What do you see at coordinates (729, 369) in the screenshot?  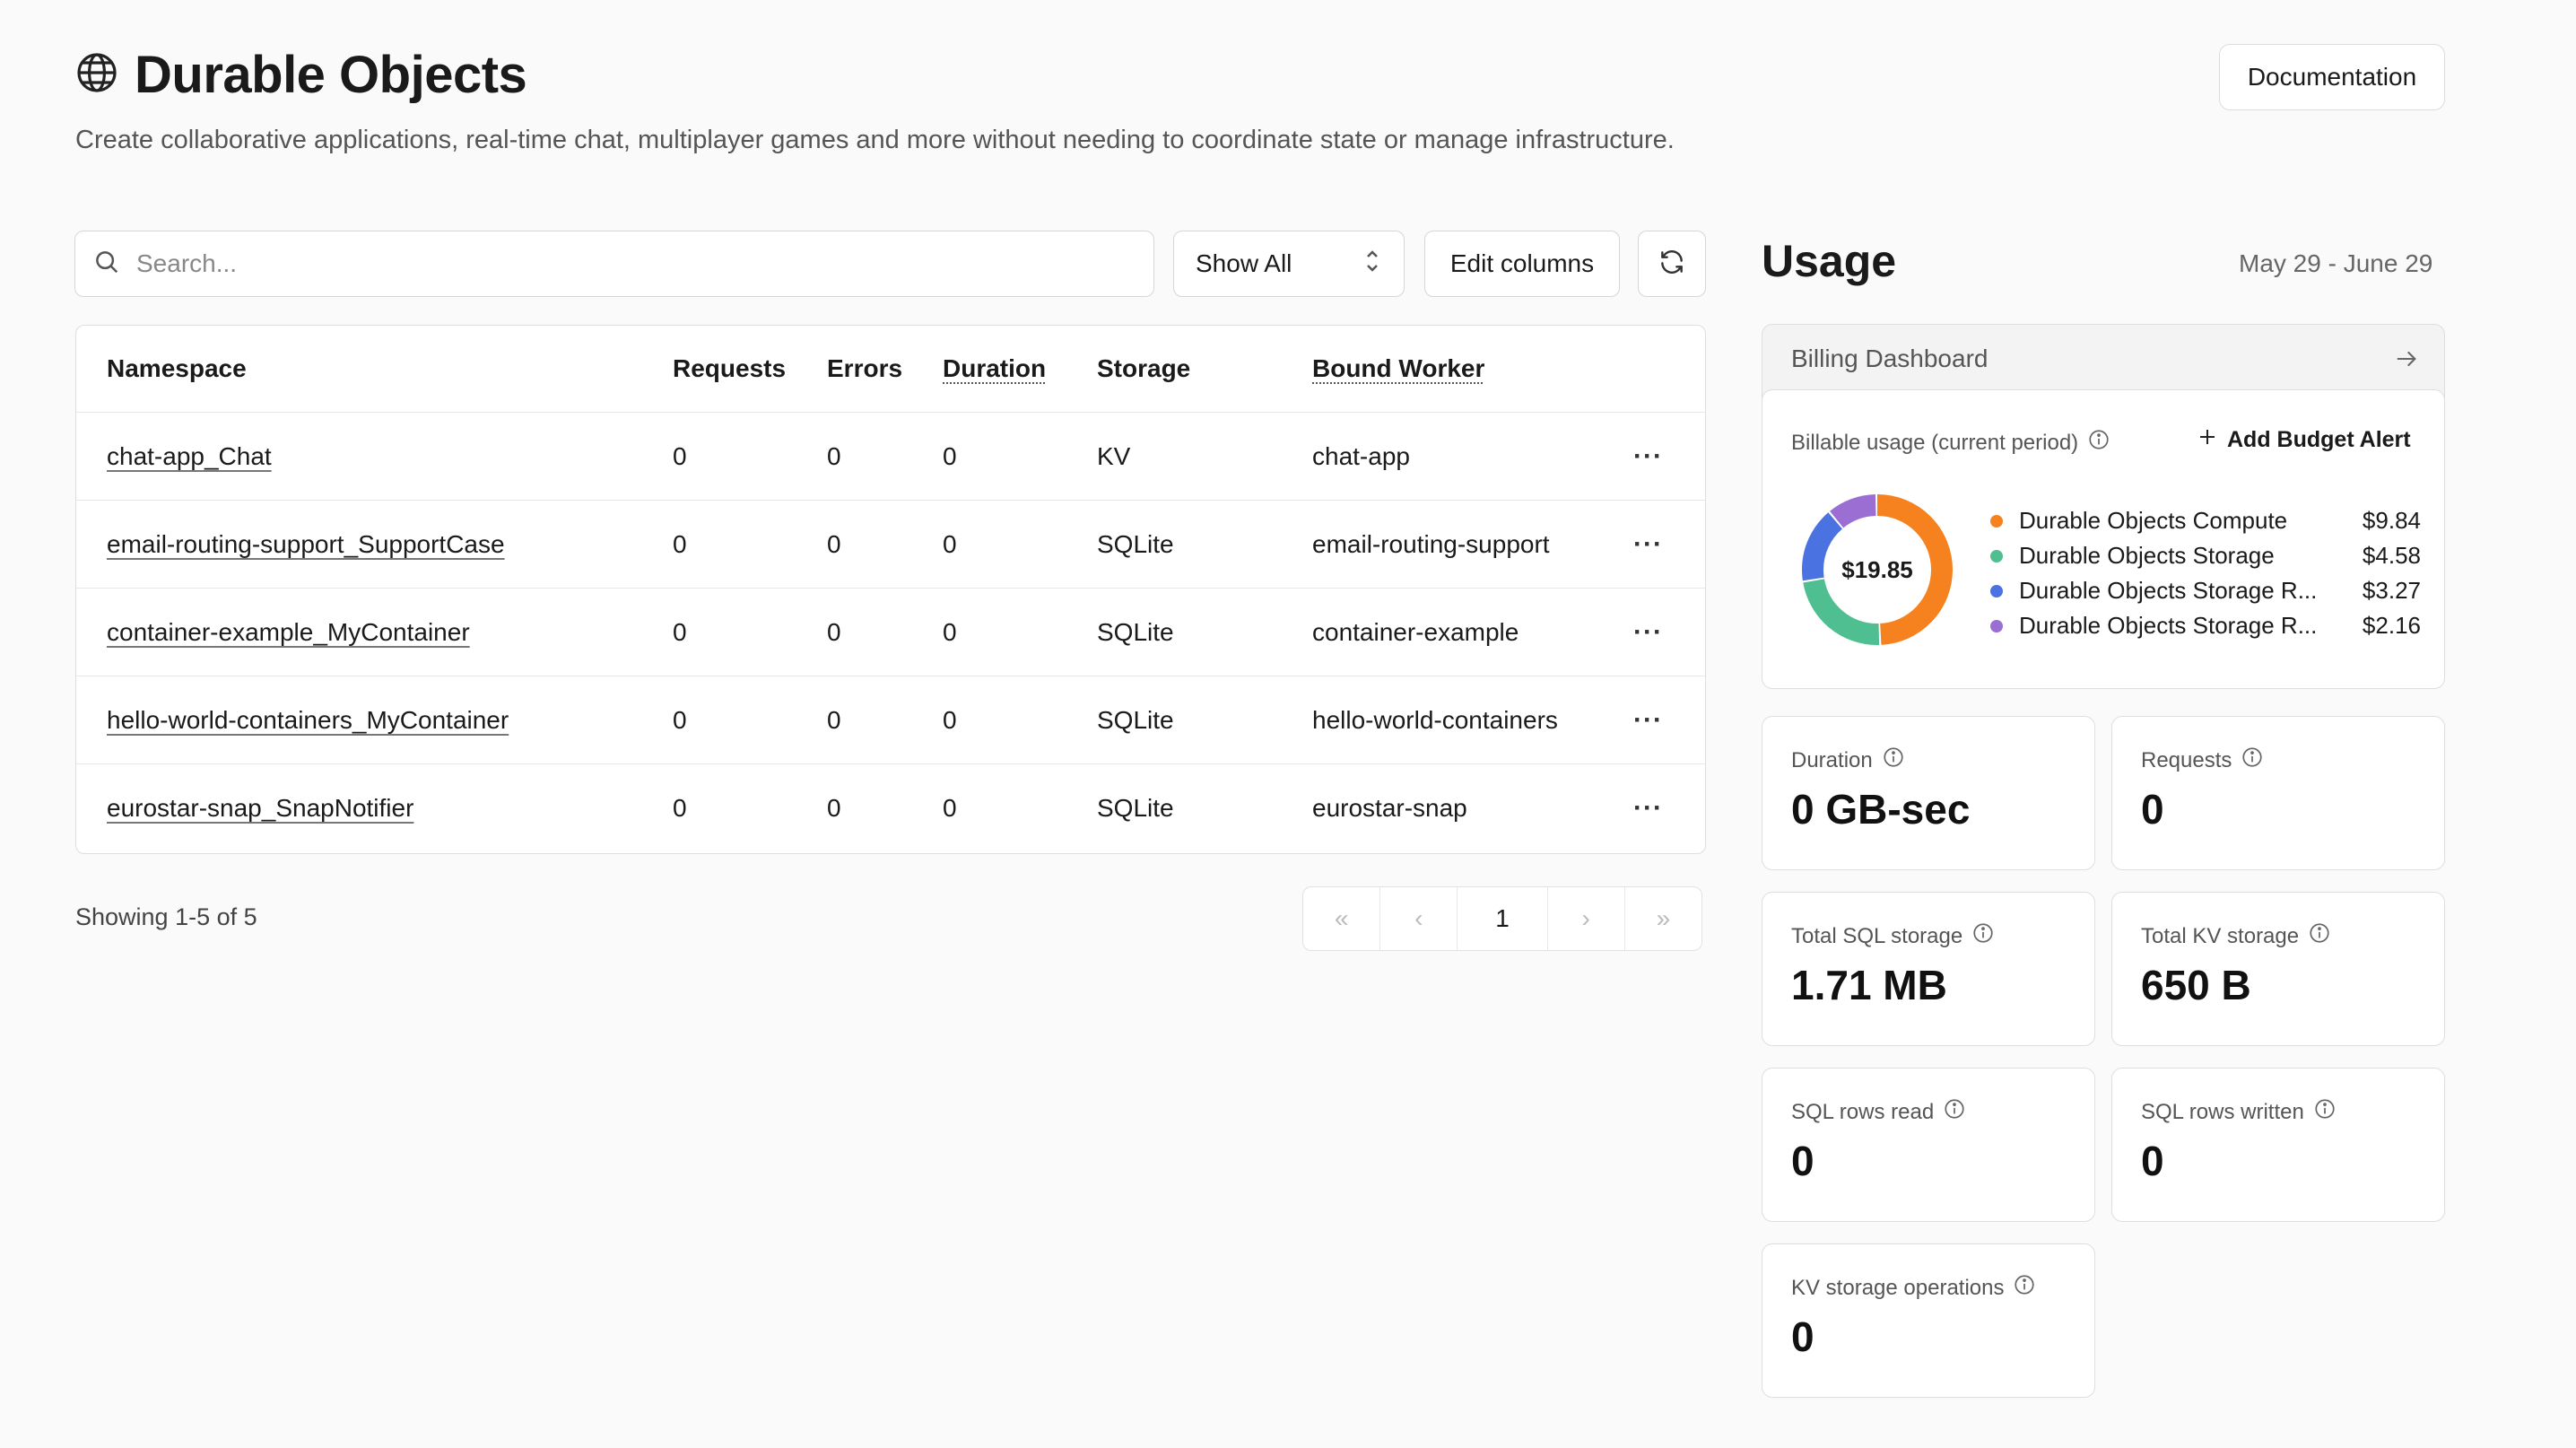 I see `column-header-requests: Requests` at bounding box center [729, 369].